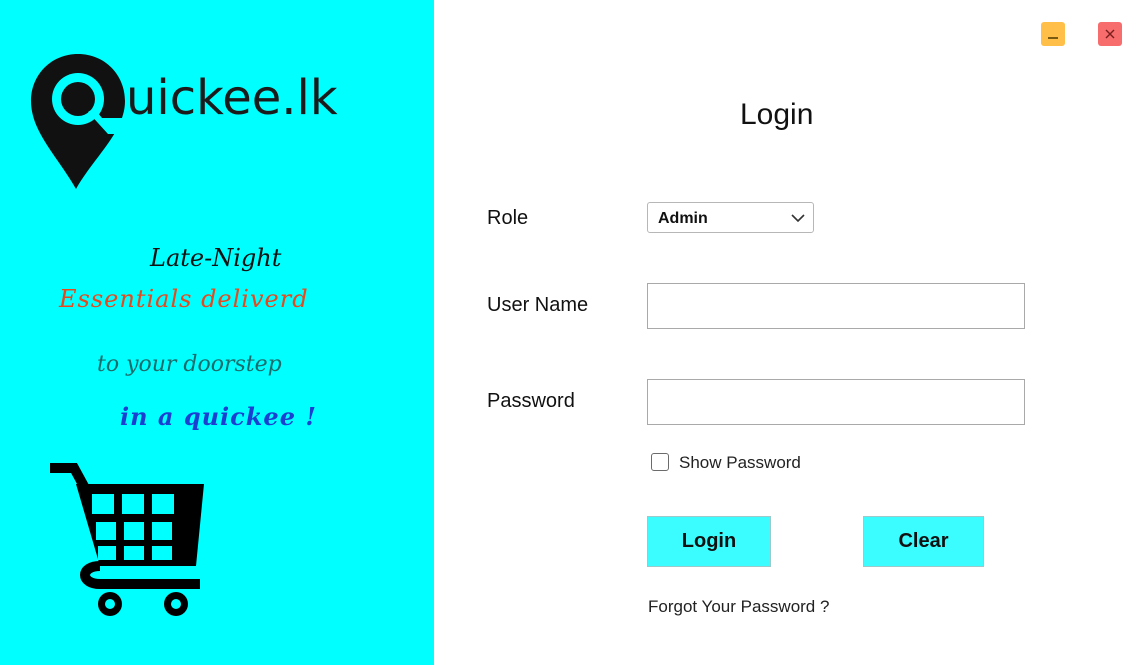  What do you see at coordinates (538, 305) in the screenshot?
I see `username-label: User Name` at bounding box center [538, 305].